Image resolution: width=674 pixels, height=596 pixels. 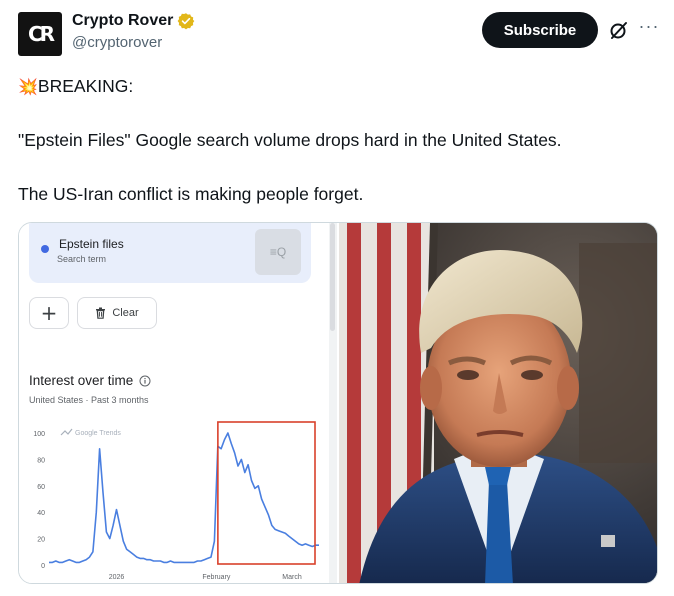 What do you see at coordinates (145, 380) in the screenshot?
I see `info-icon` at bounding box center [145, 380].